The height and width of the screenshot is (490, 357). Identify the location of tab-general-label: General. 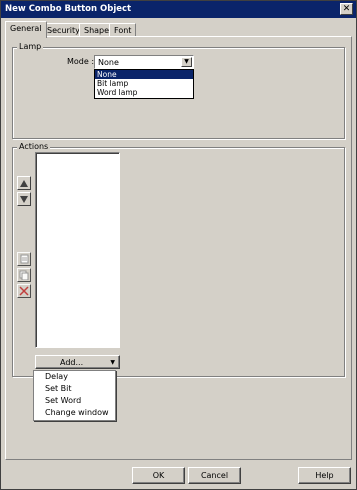
(26, 28).